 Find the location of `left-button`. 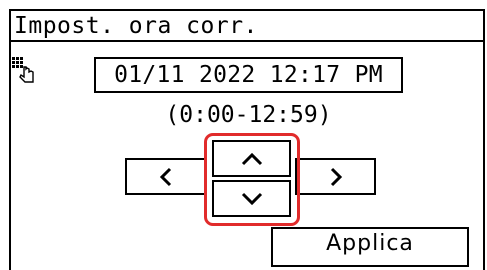

left-button is located at coordinates (165, 176).